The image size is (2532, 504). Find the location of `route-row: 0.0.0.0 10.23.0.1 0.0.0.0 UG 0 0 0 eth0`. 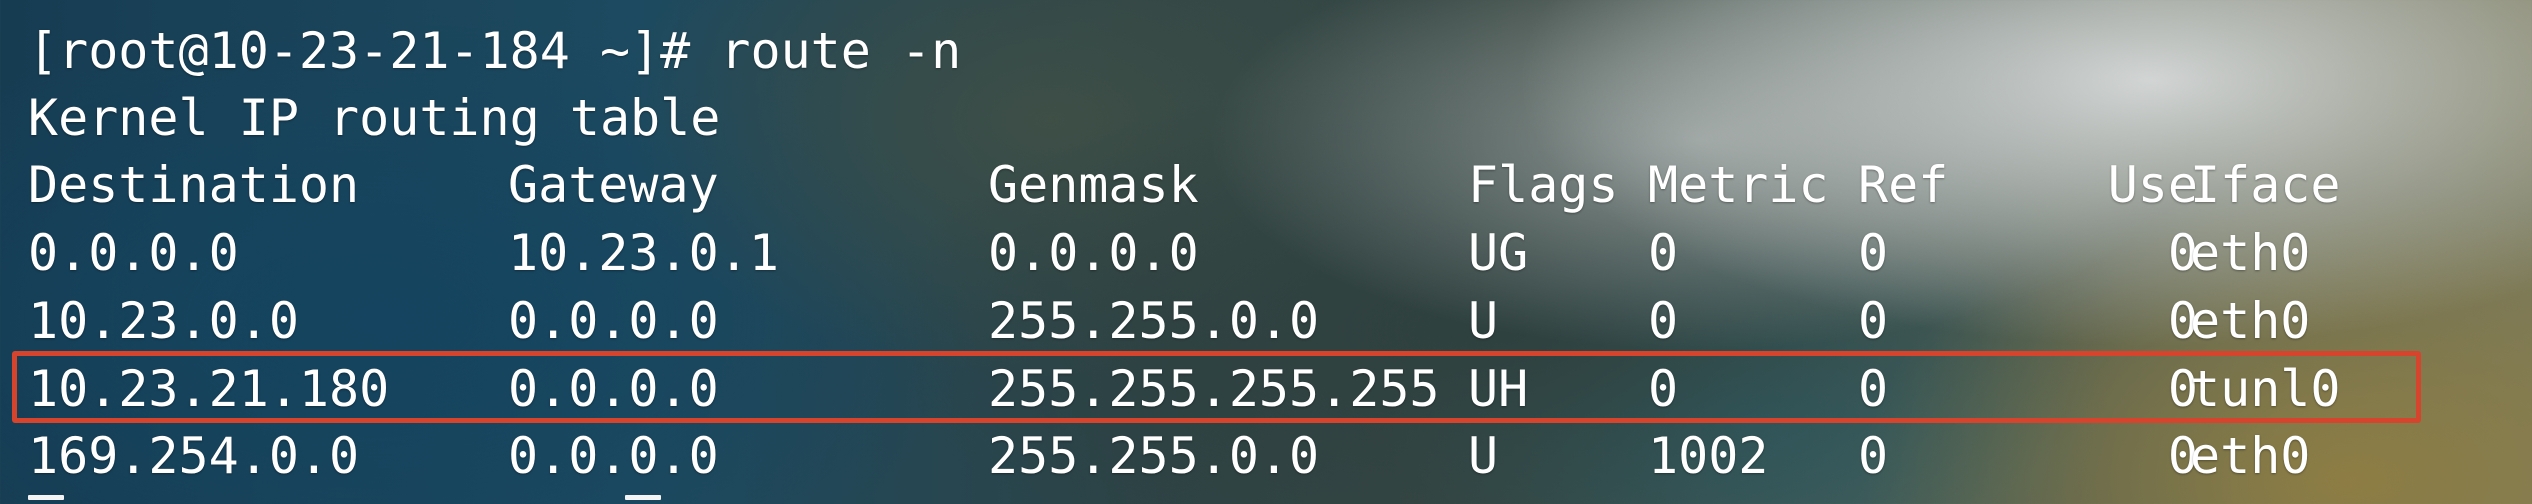

route-row: 0.0.0.0 10.23.0.1 0.0.0.0 UG 0 0 0 eth0 is located at coordinates (1268, 253).